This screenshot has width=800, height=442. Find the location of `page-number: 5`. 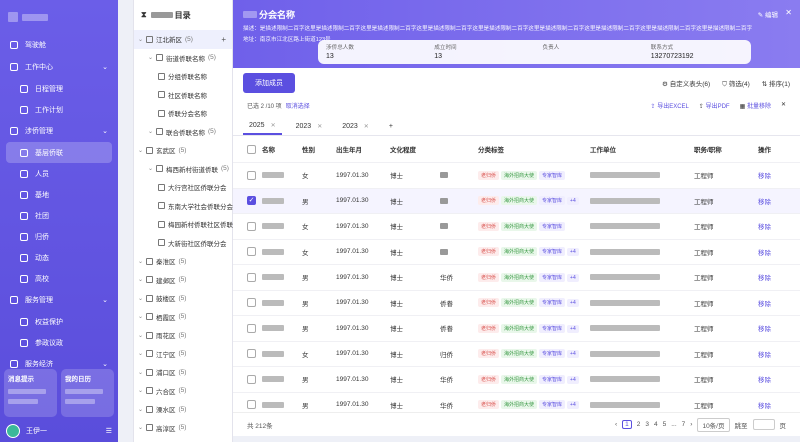

page-number: 5 is located at coordinates (665, 424).